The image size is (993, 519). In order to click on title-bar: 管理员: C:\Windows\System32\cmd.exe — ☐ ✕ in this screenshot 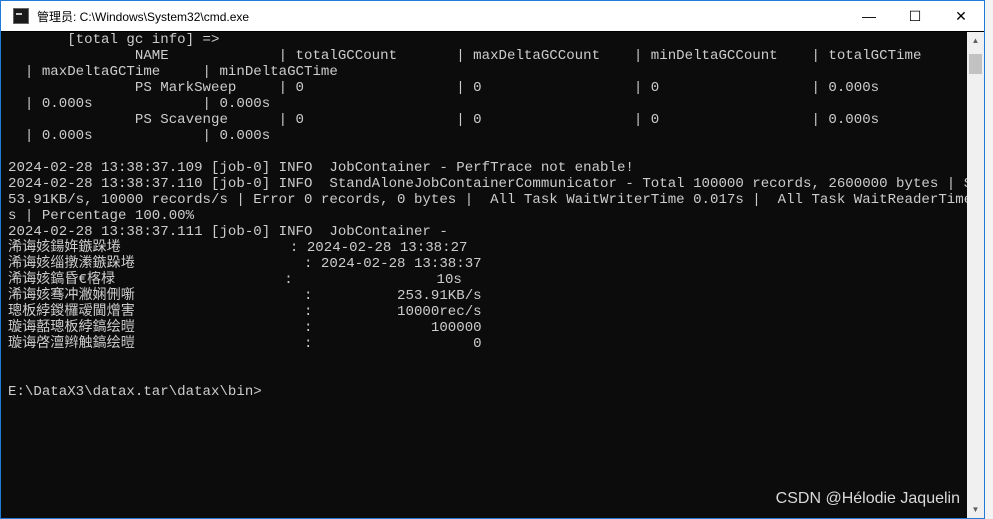, I will do `click(492, 16)`.